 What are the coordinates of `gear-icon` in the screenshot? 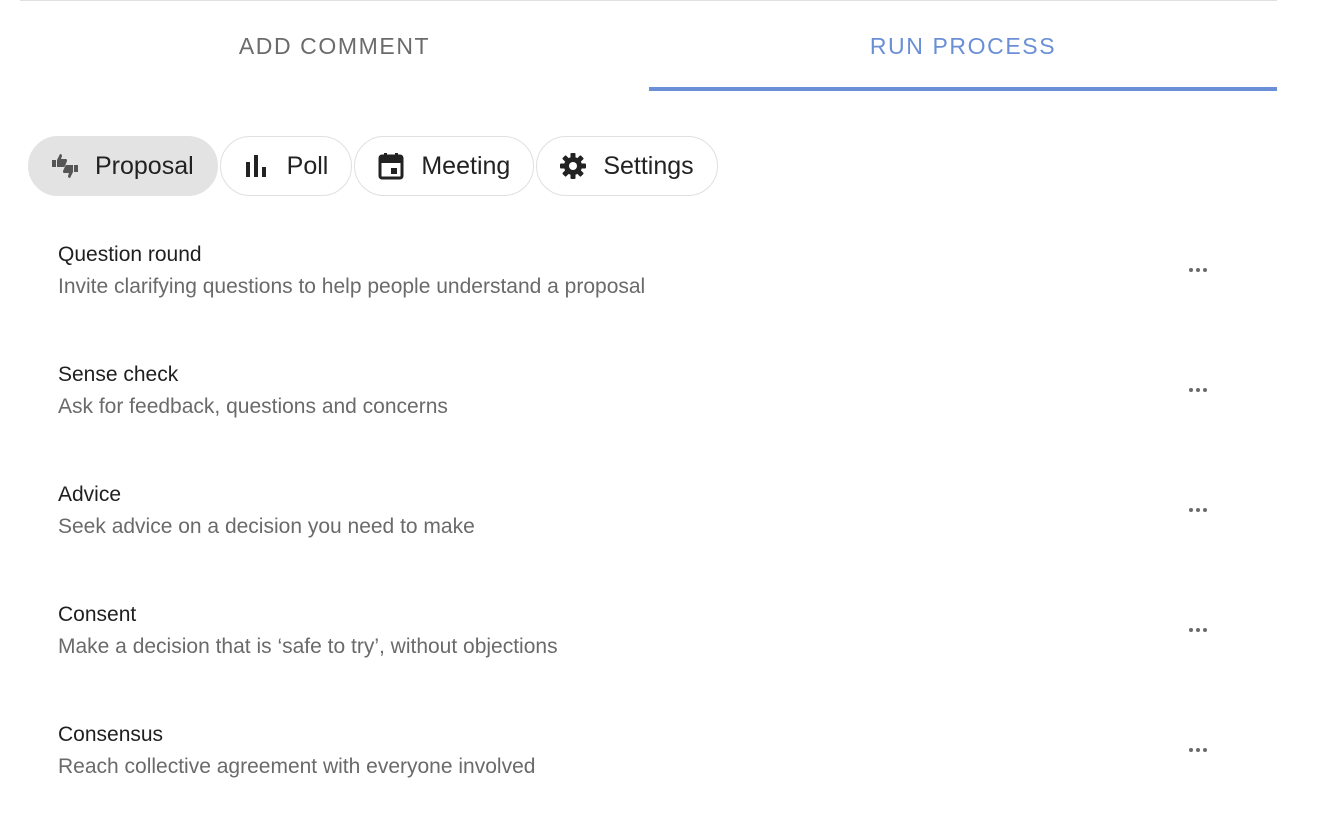 It's located at (573, 166).